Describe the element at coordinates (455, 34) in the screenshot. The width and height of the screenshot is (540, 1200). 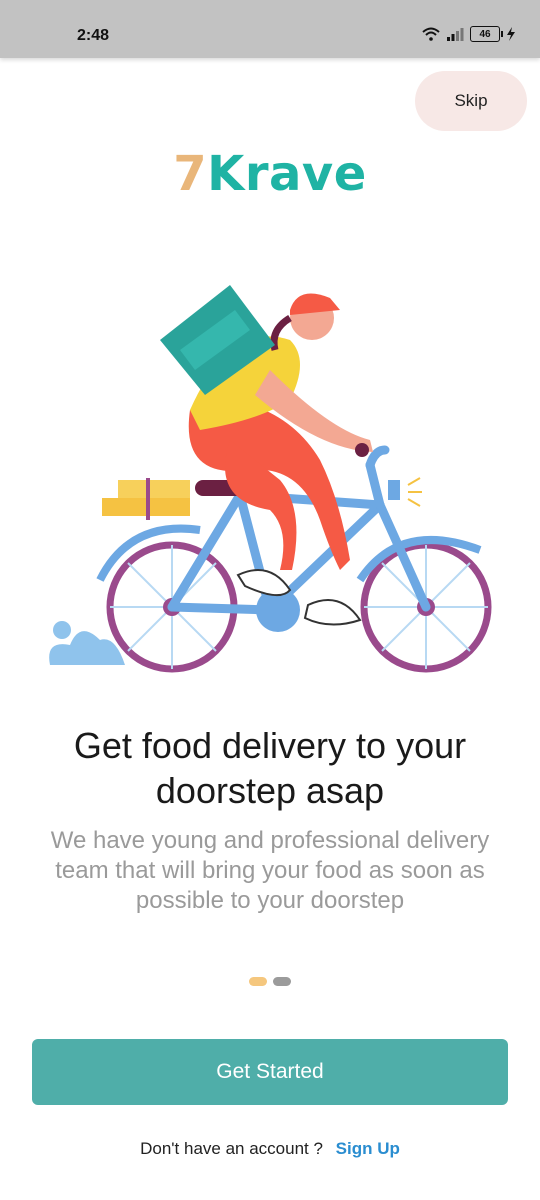
I see `signal-icon` at that location.